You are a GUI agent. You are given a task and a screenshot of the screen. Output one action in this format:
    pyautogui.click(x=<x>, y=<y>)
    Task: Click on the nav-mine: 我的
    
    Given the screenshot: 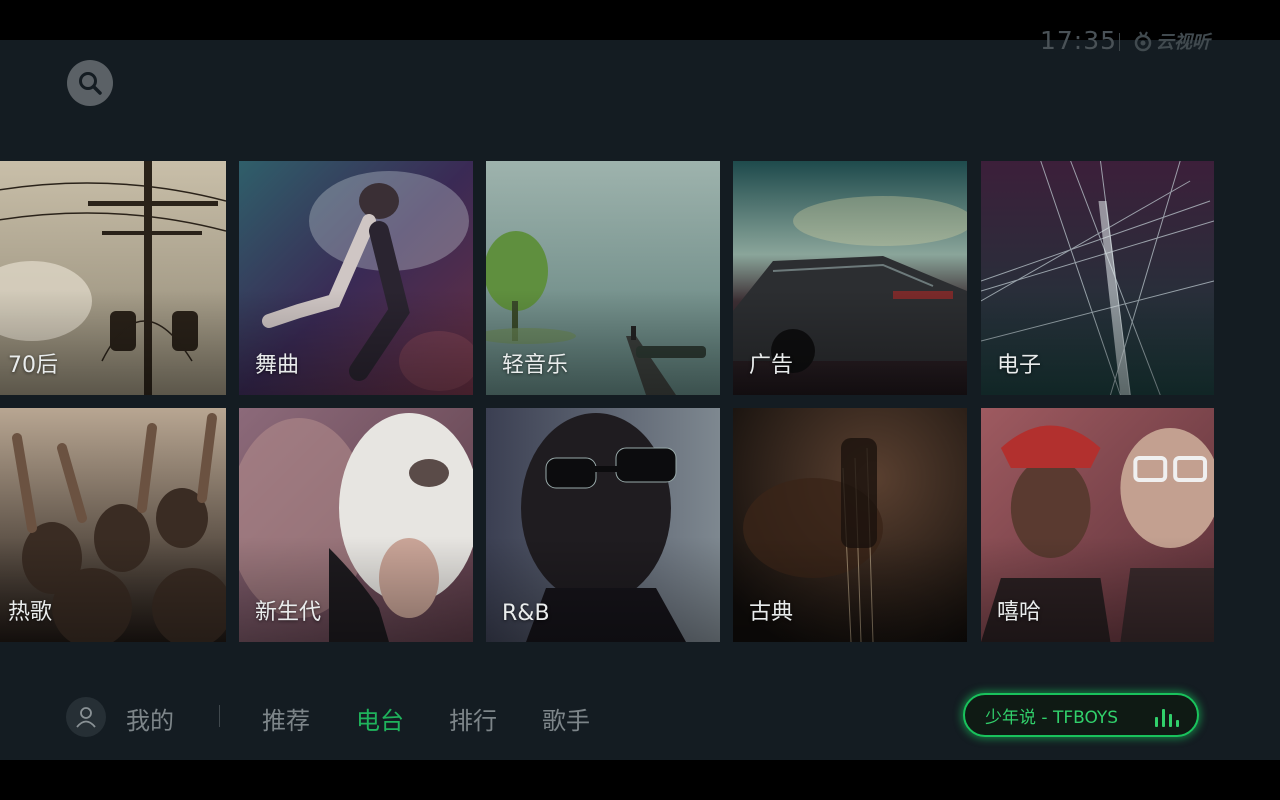 What is the action you would take?
    pyautogui.click(x=150, y=718)
    